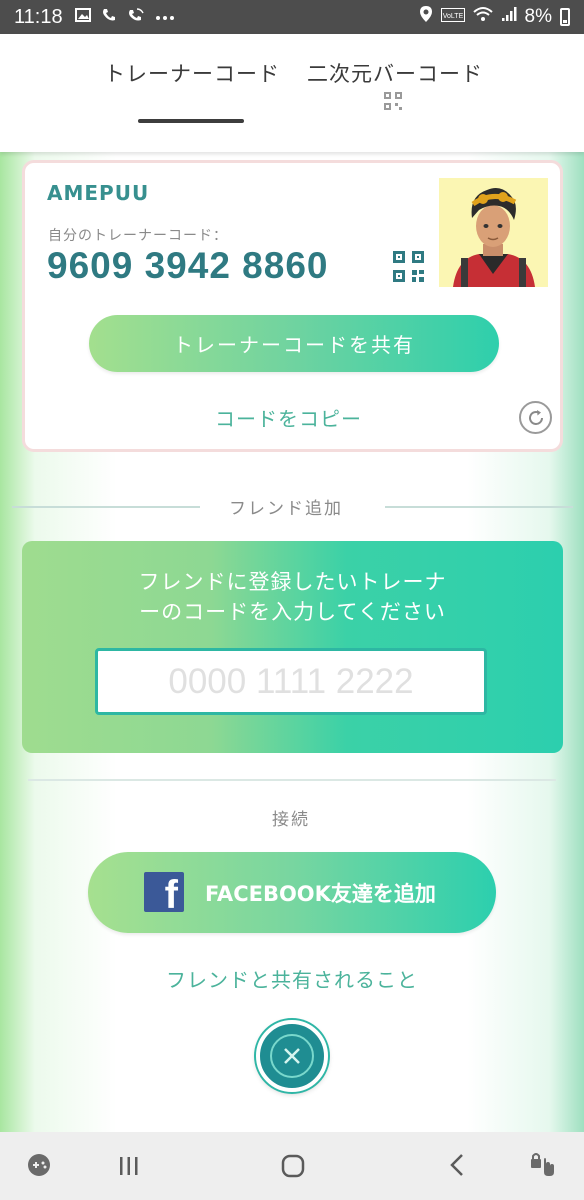 The height and width of the screenshot is (1200, 584). Describe the element at coordinates (293, 1169) in the screenshot. I see `home-icon` at that location.